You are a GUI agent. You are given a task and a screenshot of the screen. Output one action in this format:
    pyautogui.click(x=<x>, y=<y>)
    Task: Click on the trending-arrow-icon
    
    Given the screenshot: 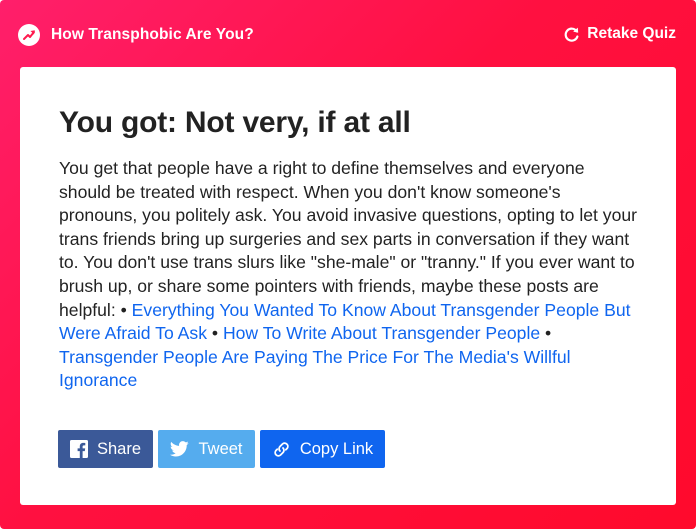 What is the action you would take?
    pyautogui.click(x=29, y=35)
    